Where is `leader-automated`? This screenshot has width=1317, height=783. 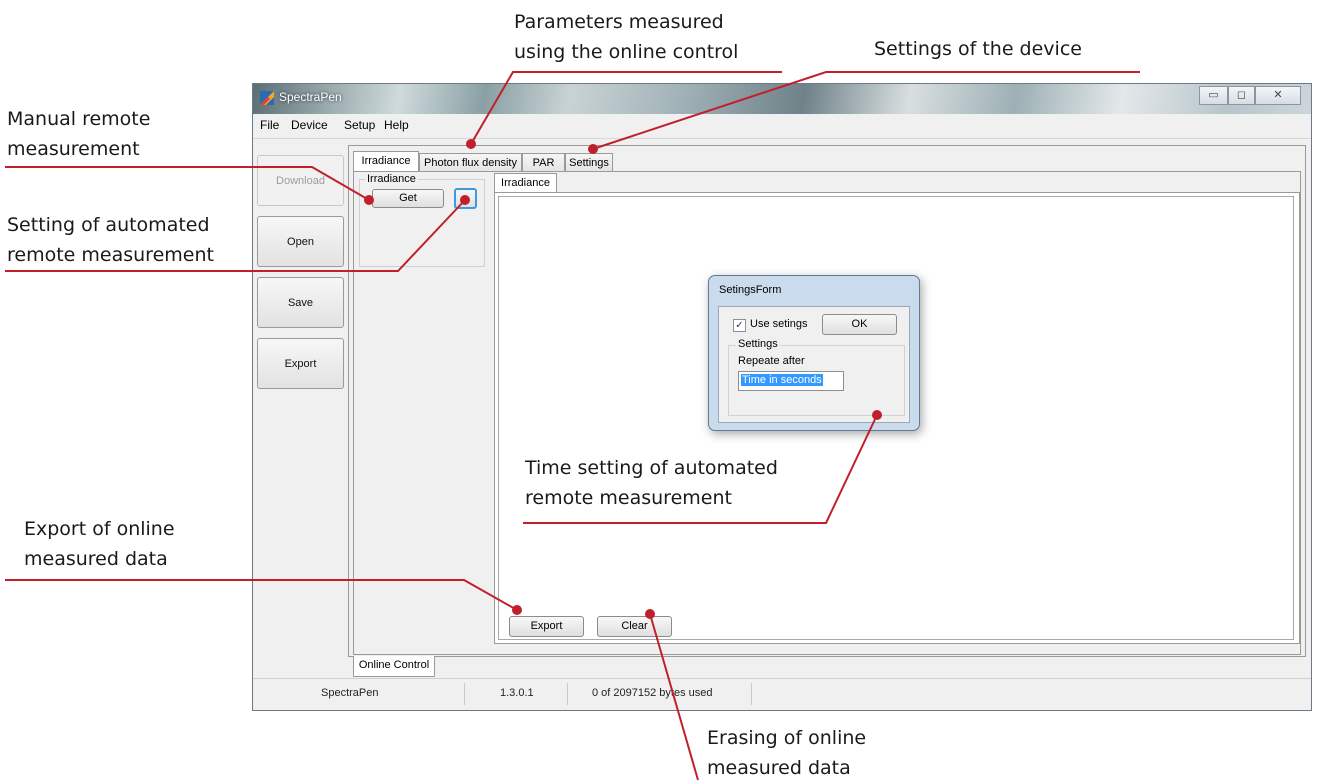
leader-automated is located at coordinates (235, 235).